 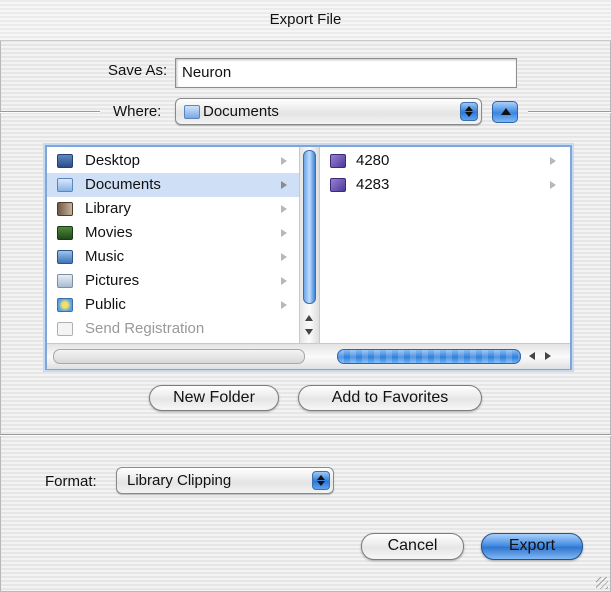 What do you see at coordinates (65, 281) in the screenshot?
I see `pictures-folder-icon` at bounding box center [65, 281].